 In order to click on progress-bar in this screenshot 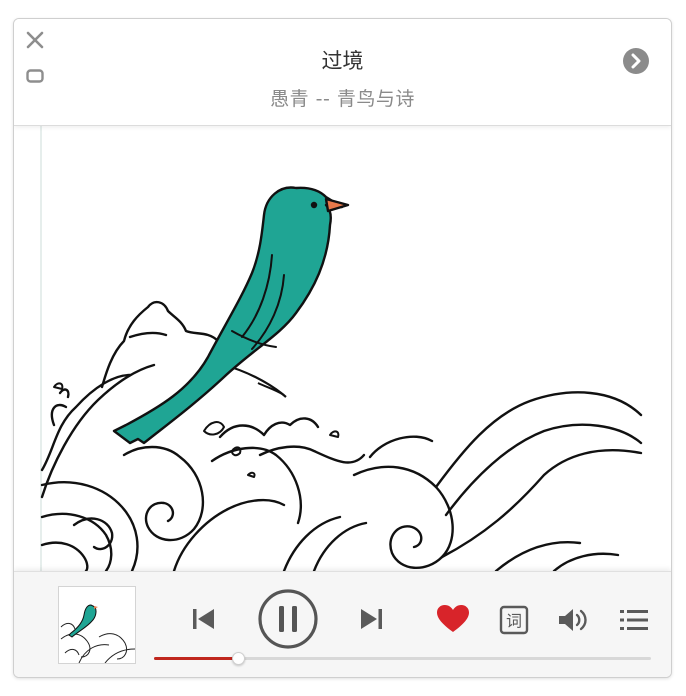, I will do `click(402, 658)`.